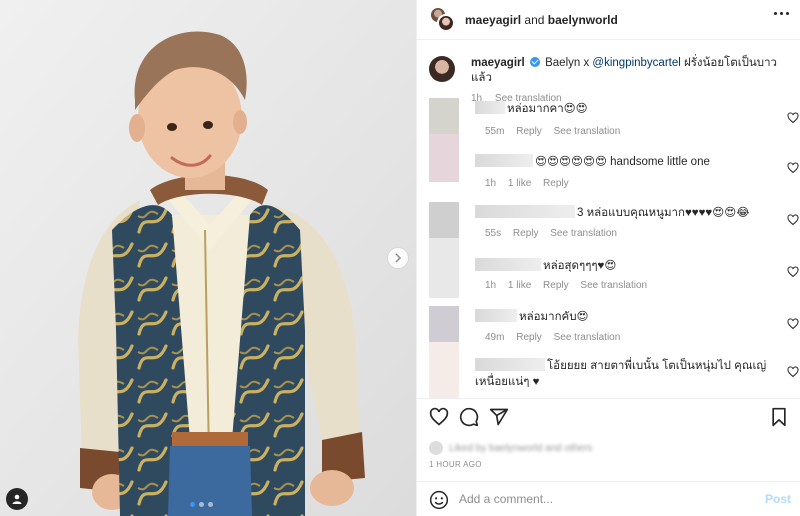 This screenshot has width=800, height=516. What do you see at coordinates (554, 317) in the screenshot?
I see `comment-text: หล่อมากคับ😍` at bounding box center [554, 317].